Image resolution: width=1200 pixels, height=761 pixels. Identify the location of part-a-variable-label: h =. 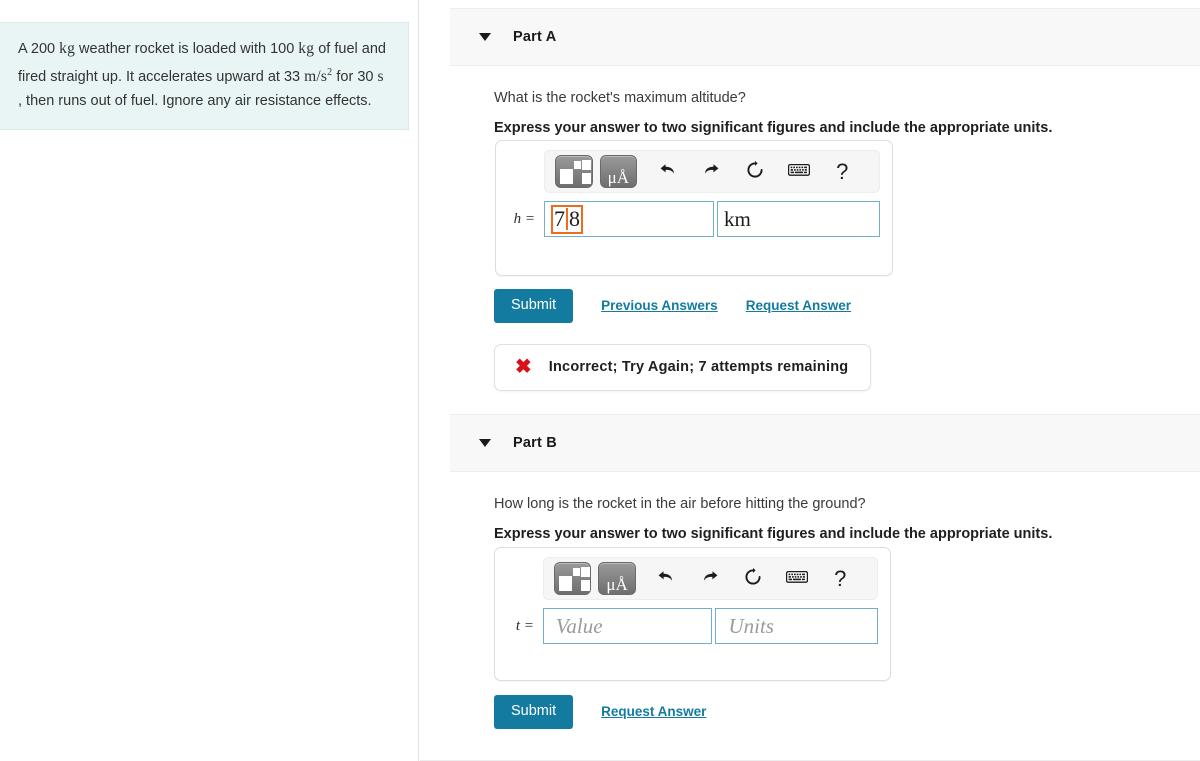
(524, 218).